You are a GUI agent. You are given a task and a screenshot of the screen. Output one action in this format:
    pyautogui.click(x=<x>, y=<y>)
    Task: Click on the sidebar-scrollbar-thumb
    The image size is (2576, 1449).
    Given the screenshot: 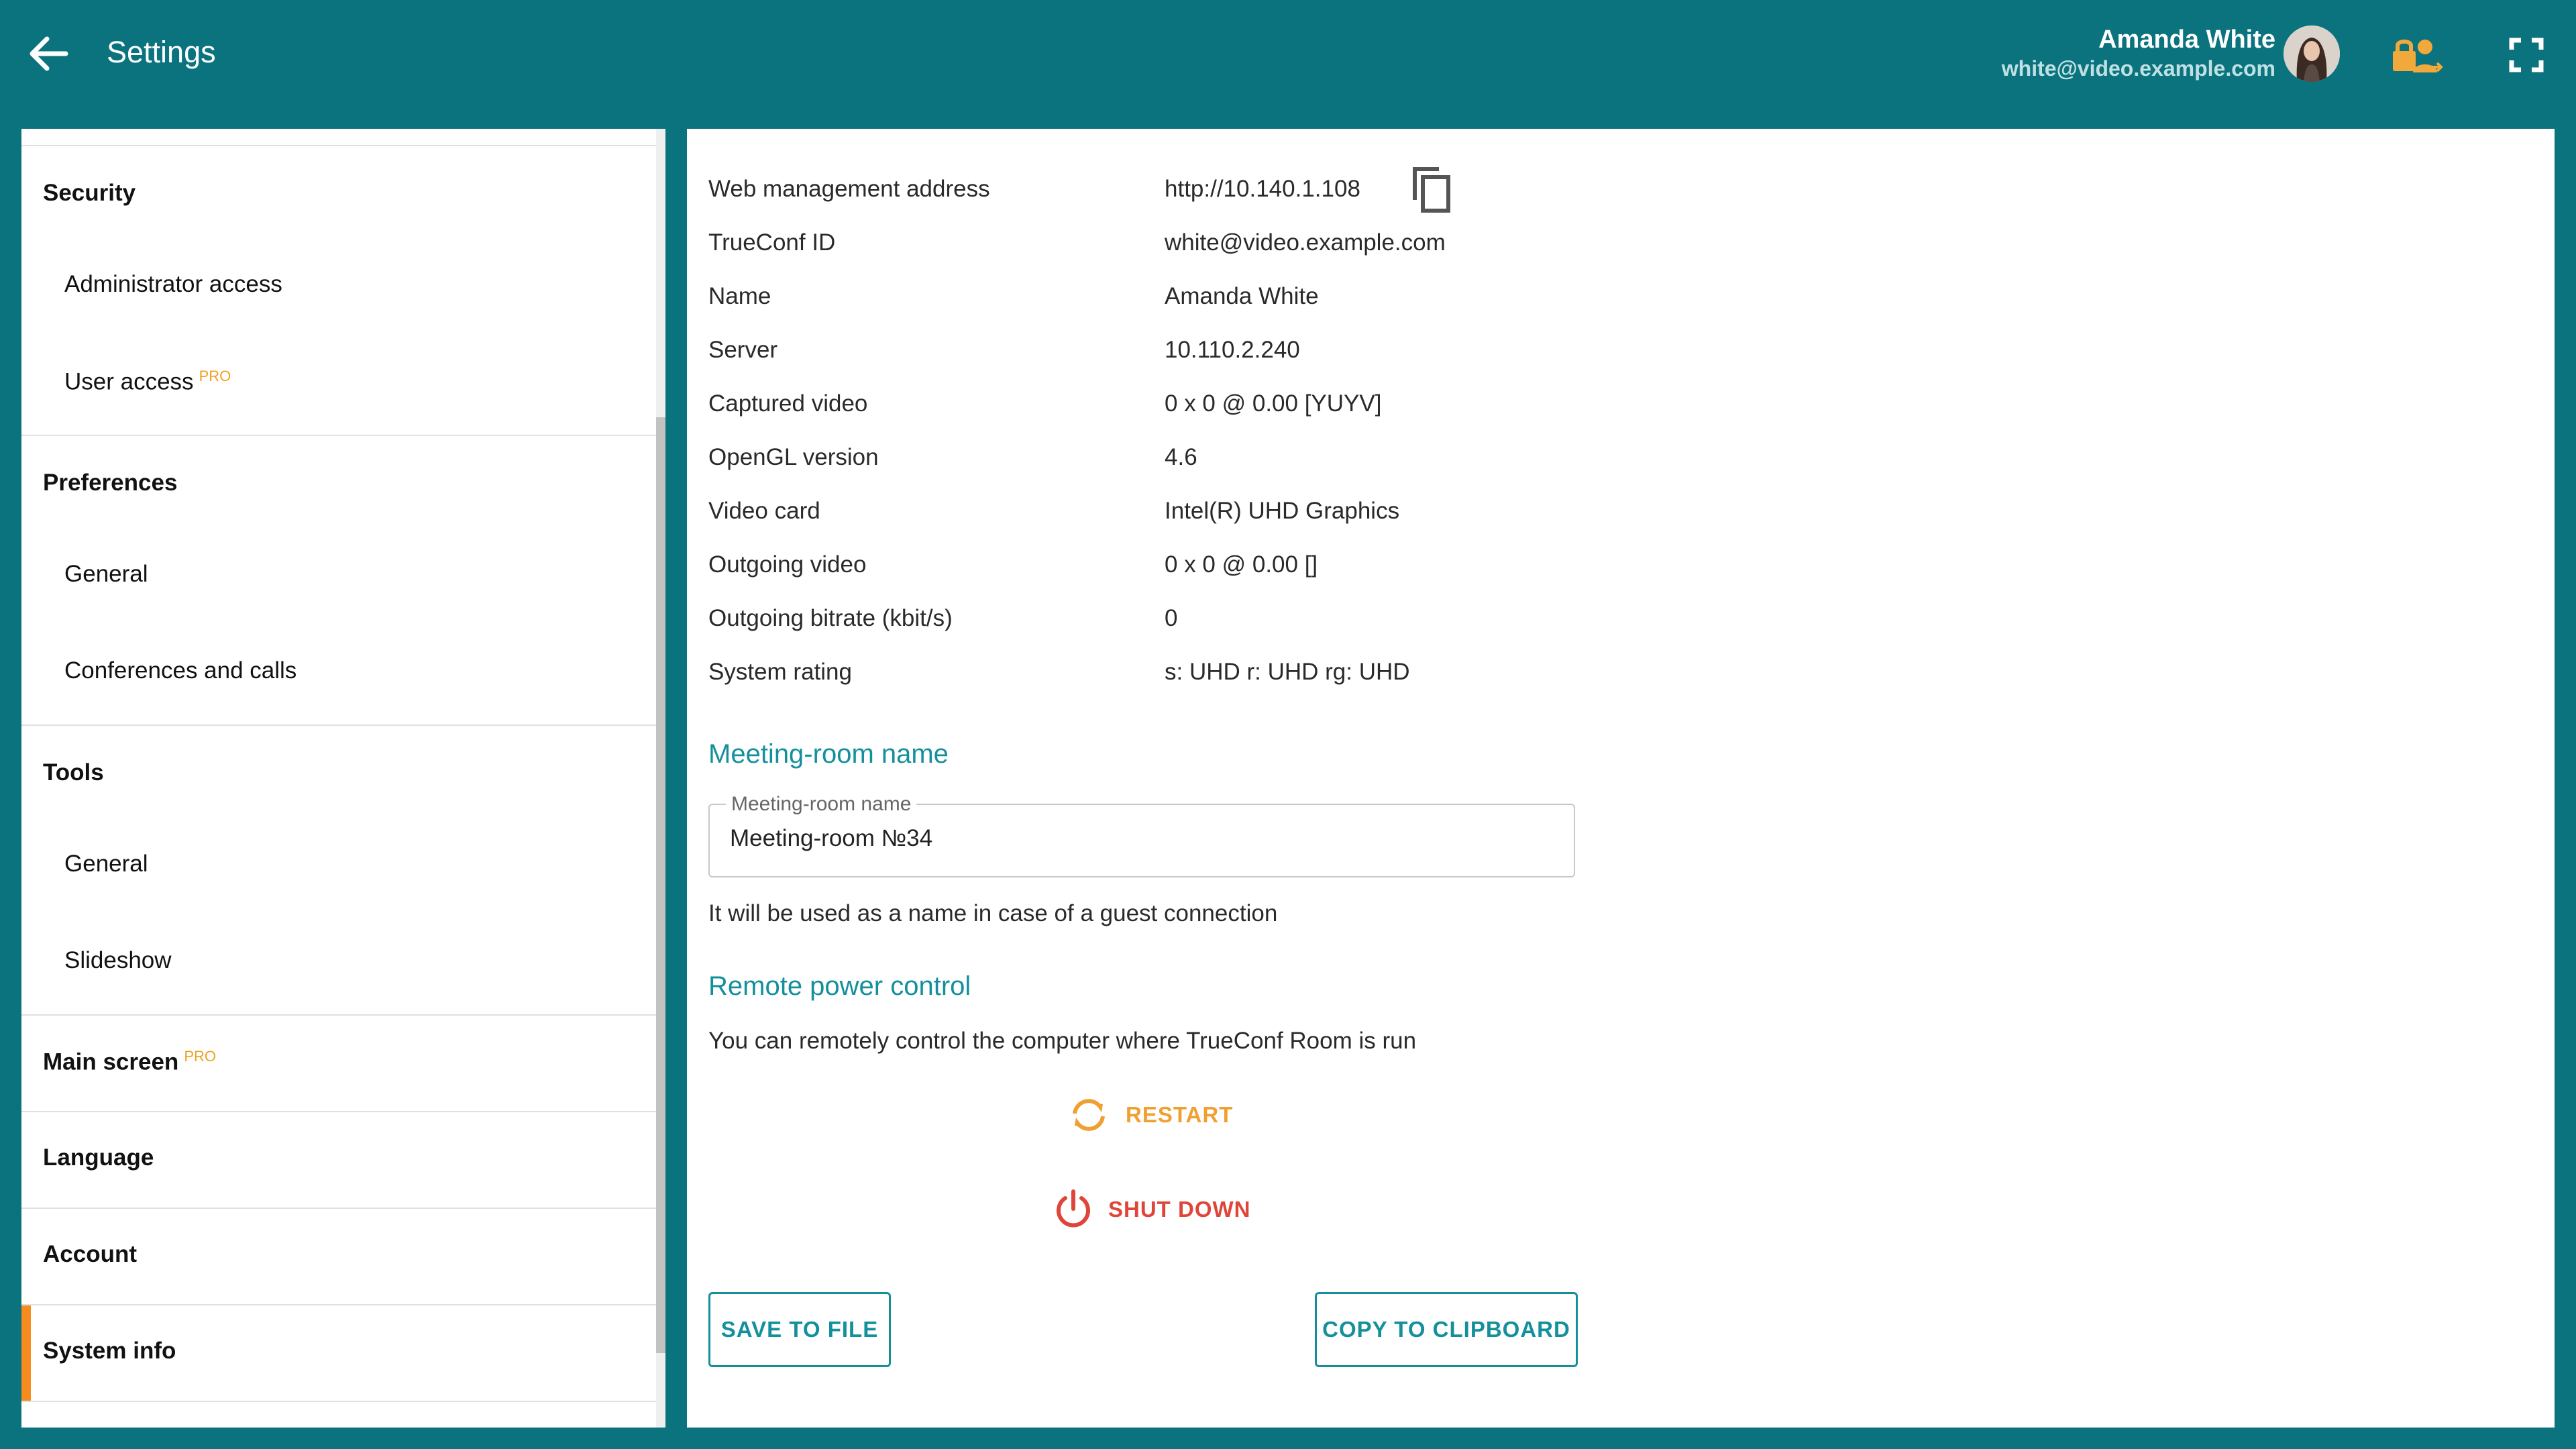 What is the action you would take?
    pyautogui.click(x=660, y=885)
    